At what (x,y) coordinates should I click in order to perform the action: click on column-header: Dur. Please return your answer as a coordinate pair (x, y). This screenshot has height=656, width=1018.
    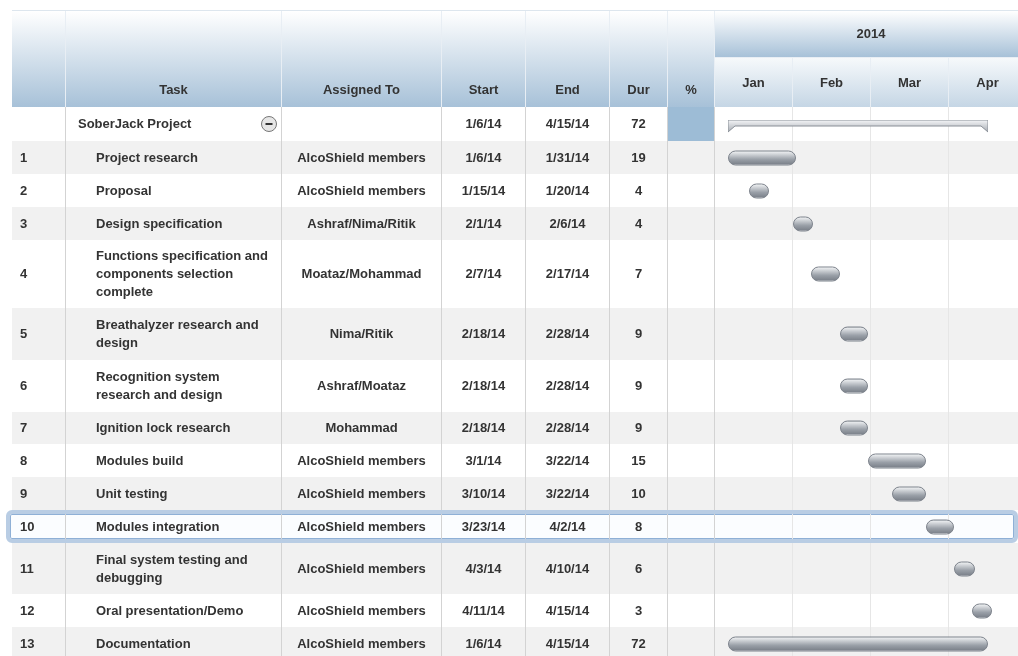
    Looking at the image, I should click on (639, 59).